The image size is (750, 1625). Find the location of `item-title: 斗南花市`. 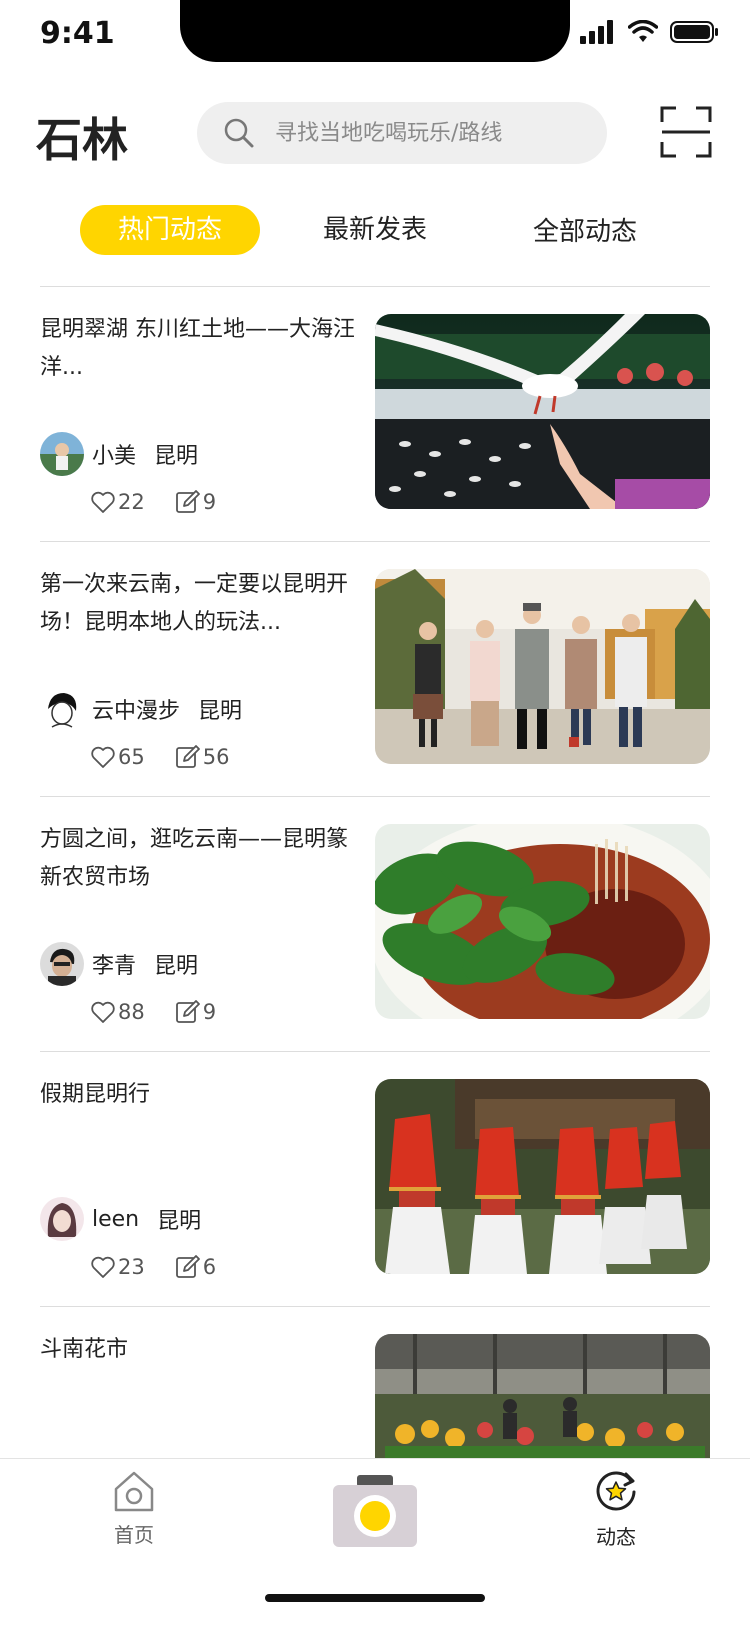

item-title: 斗南花市 is located at coordinates (199, 1350).